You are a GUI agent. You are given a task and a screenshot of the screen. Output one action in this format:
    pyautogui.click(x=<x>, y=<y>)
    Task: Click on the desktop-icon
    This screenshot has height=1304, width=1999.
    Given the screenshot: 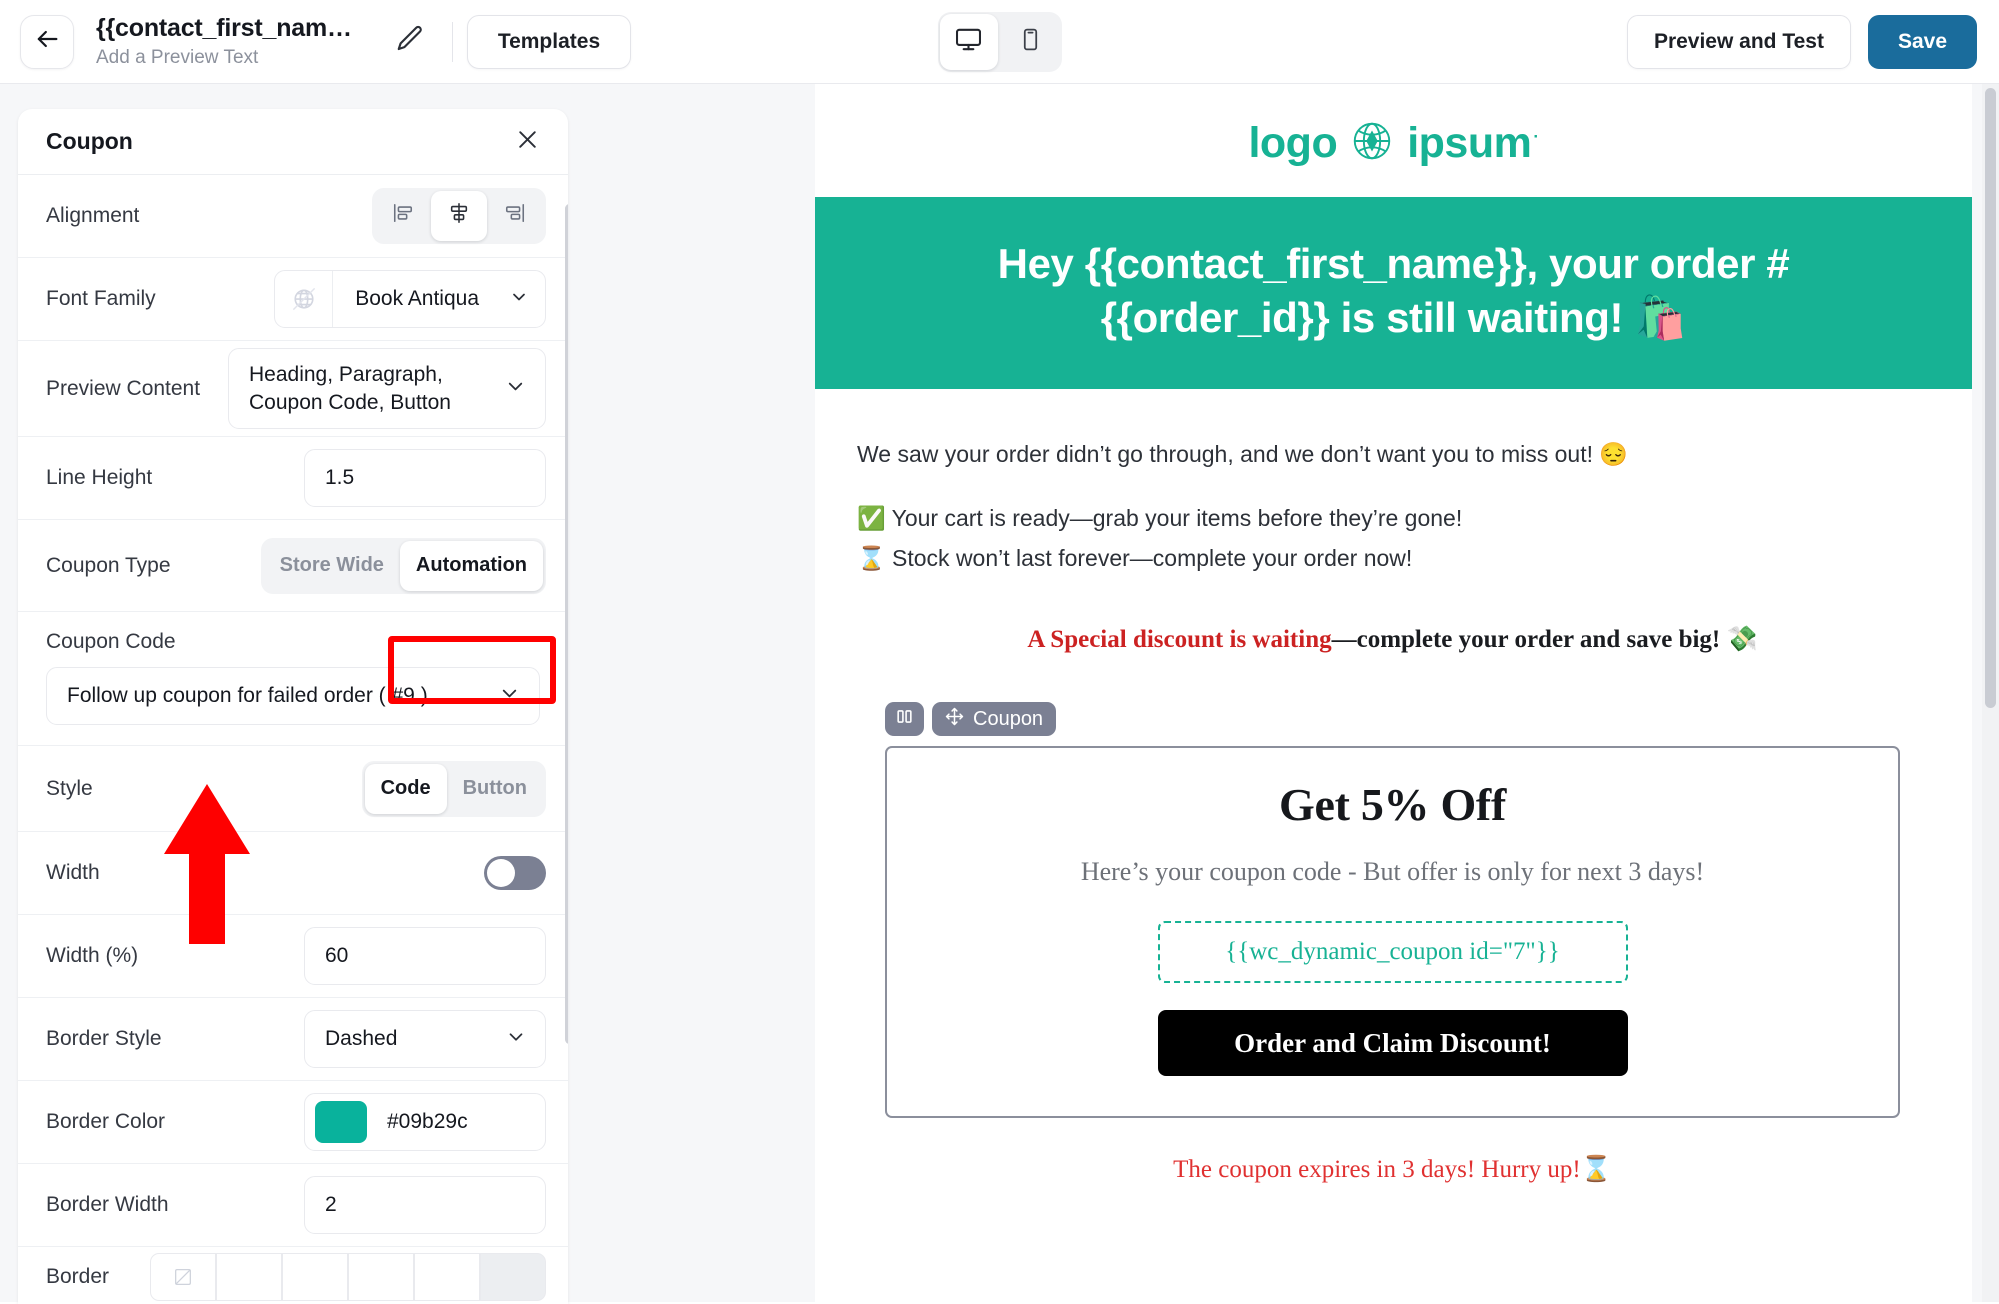 What is the action you would take?
    pyautogui.click(x=968, y=42)
    